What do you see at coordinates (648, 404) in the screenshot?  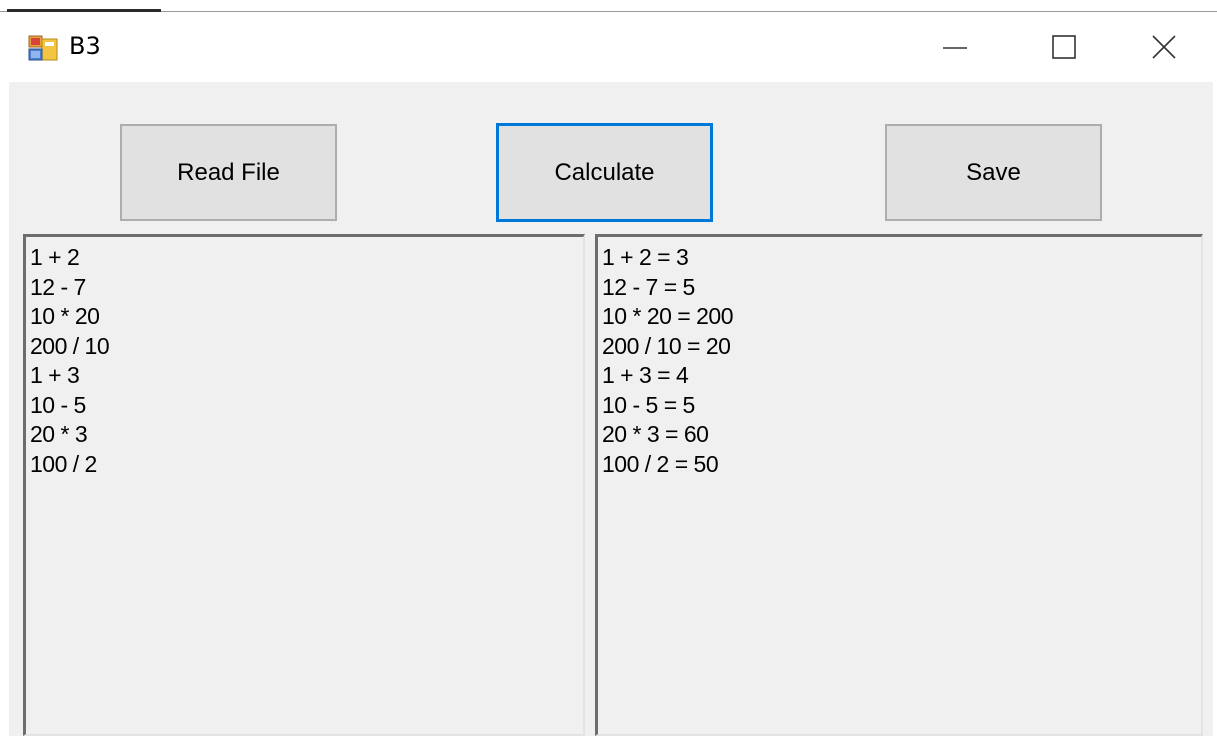 I see `output-line: 10 - 5 = 5` at bounding box center [648, 404].